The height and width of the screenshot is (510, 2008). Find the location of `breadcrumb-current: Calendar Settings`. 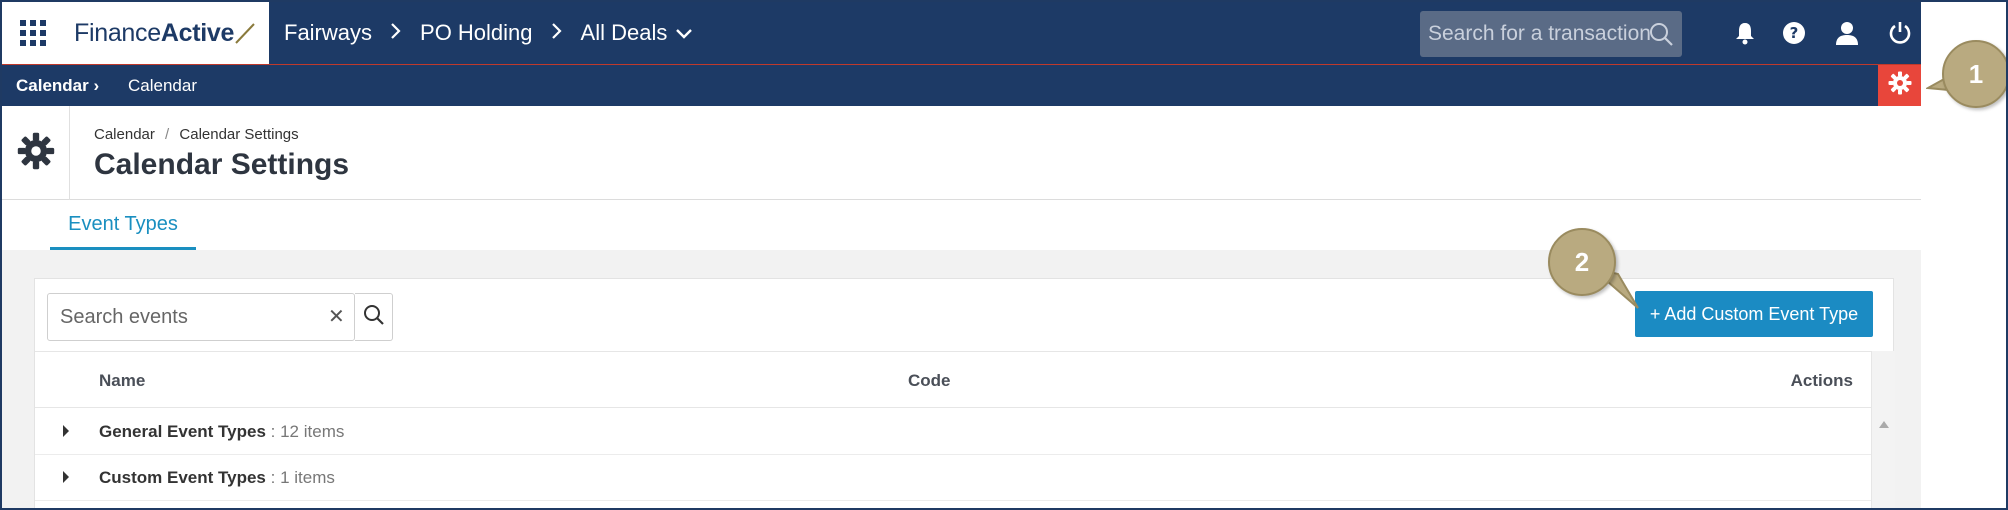

breadcrumb-current: Calendar Settings is located at coordinates (239, 134).